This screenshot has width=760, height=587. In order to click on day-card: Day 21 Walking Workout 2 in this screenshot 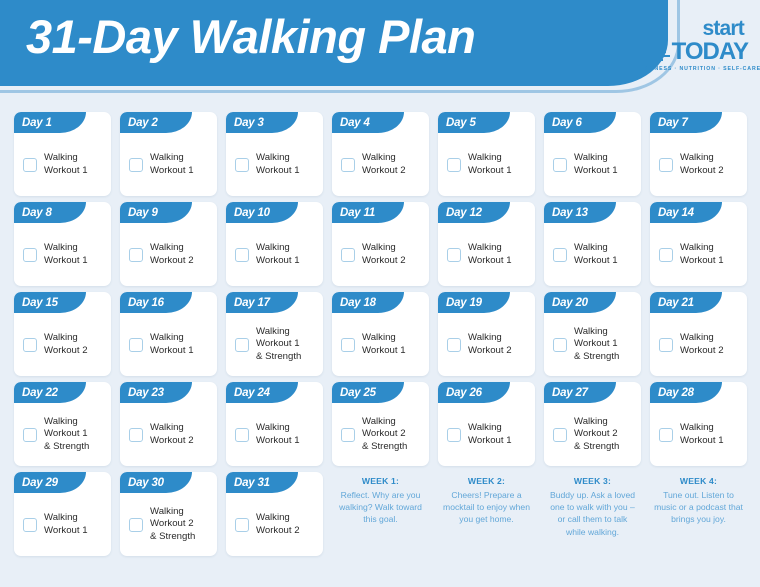, I will do `click(698, 334)`.